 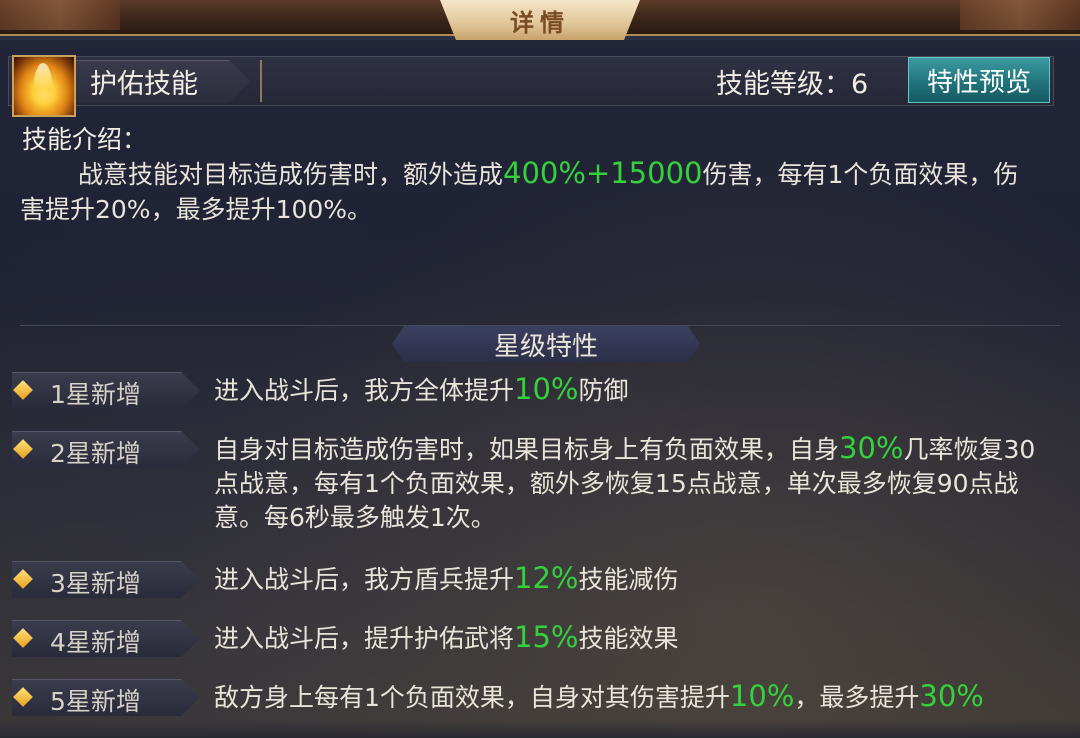 I want to click on intro-highlight: 400%+15000, so click(x=603, y=173).